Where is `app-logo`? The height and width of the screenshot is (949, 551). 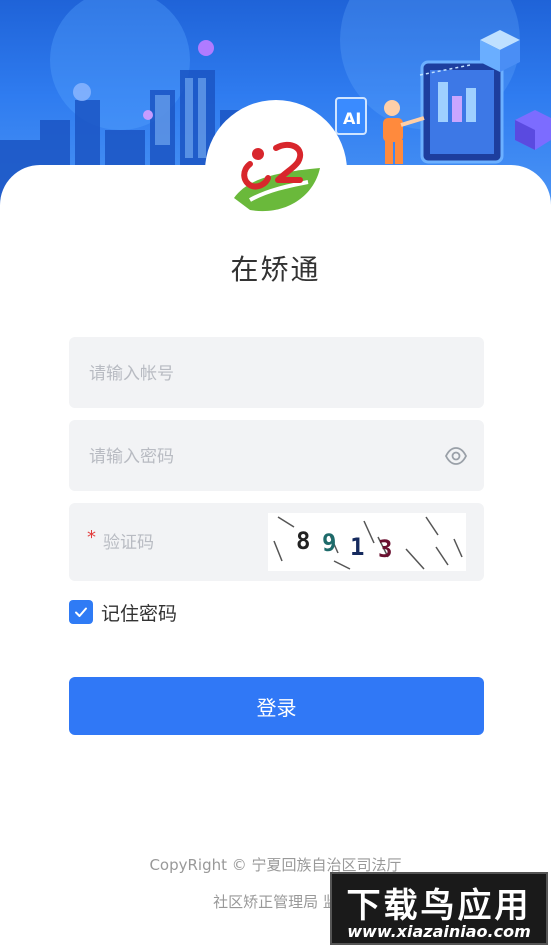 app-logo is located at coordinates (277, 176).